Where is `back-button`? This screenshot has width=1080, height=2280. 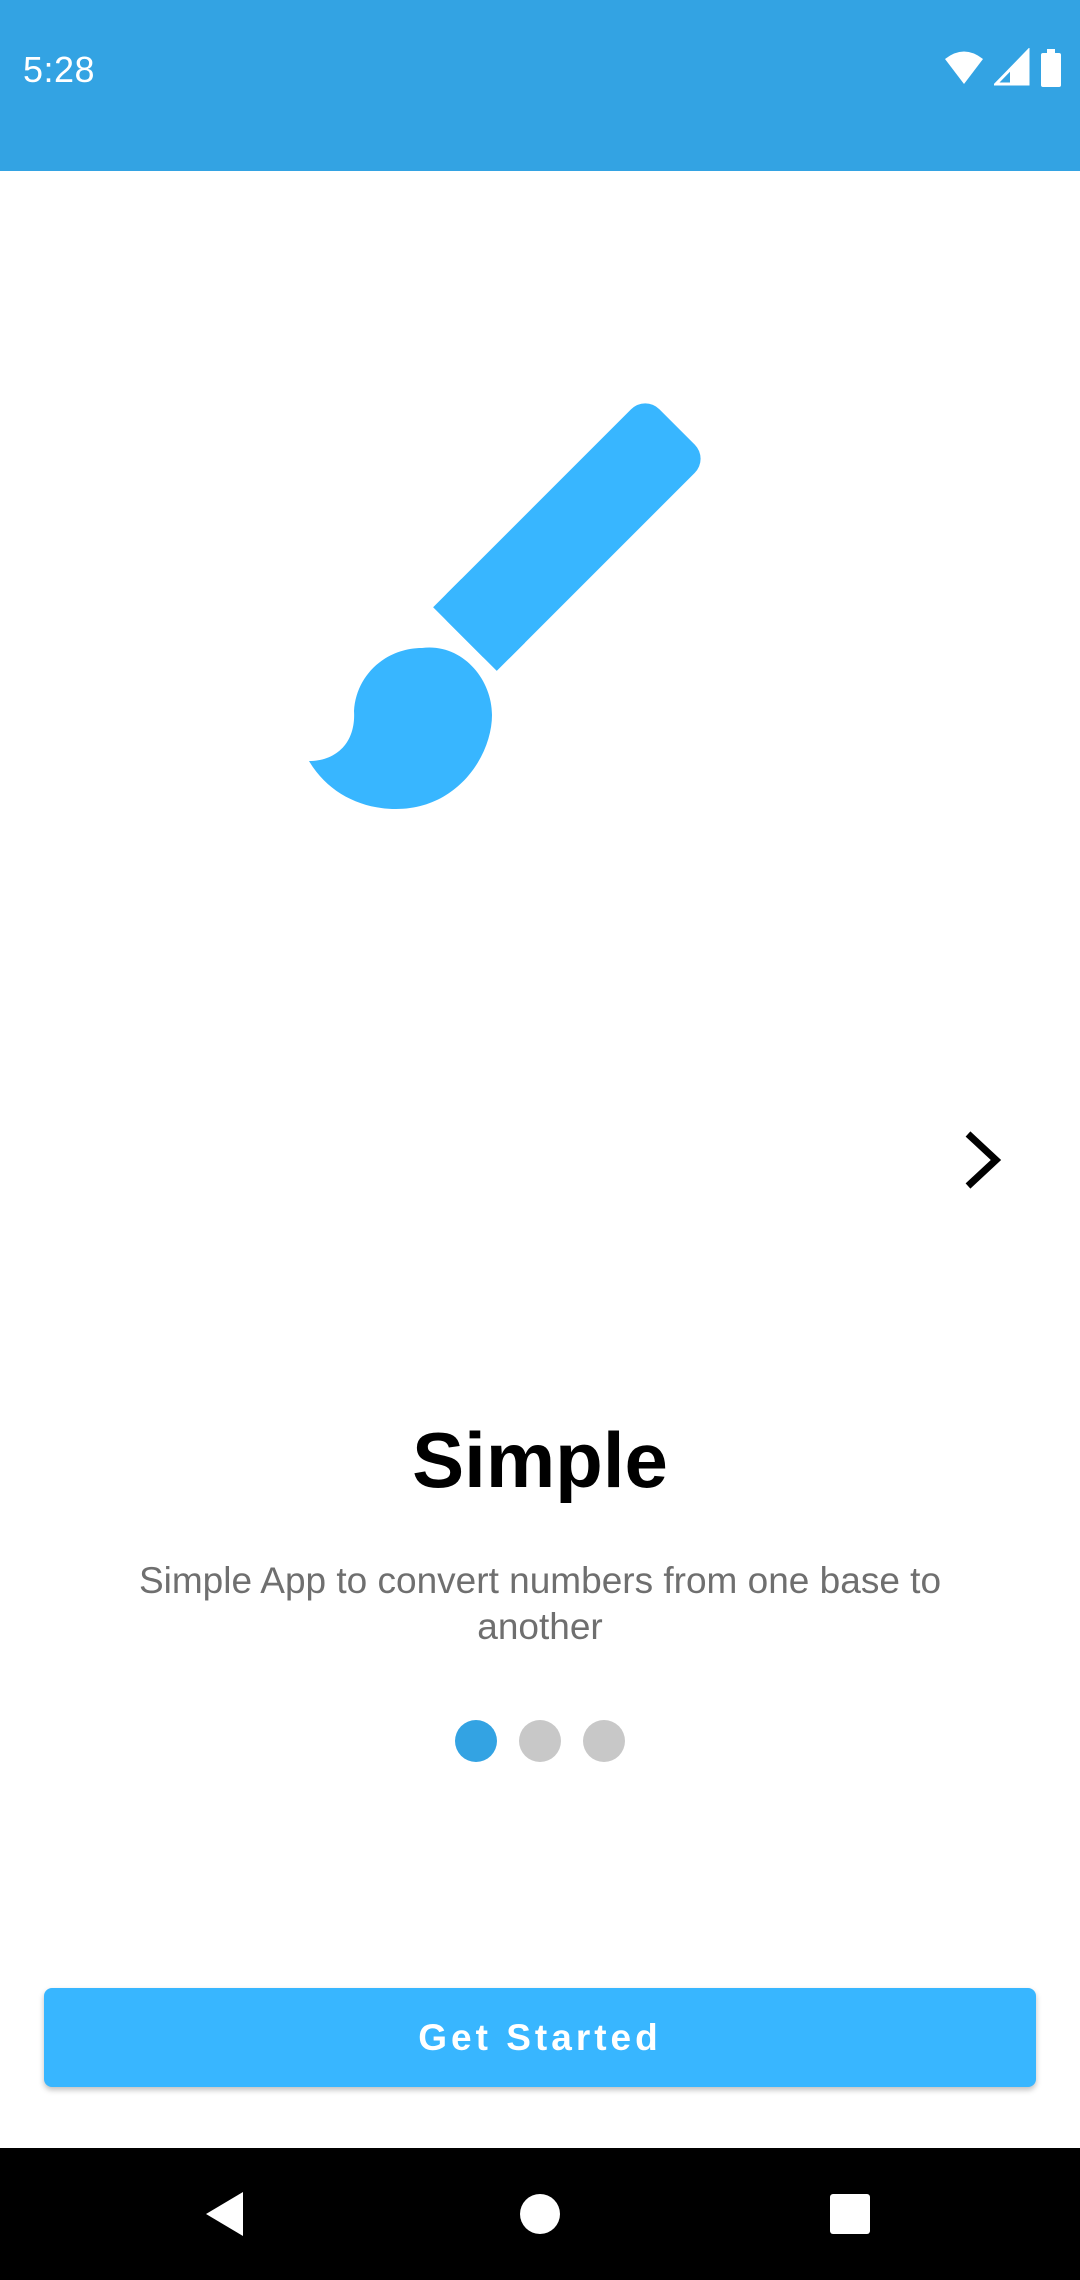 back-button is located at coordinates (225, 2214).